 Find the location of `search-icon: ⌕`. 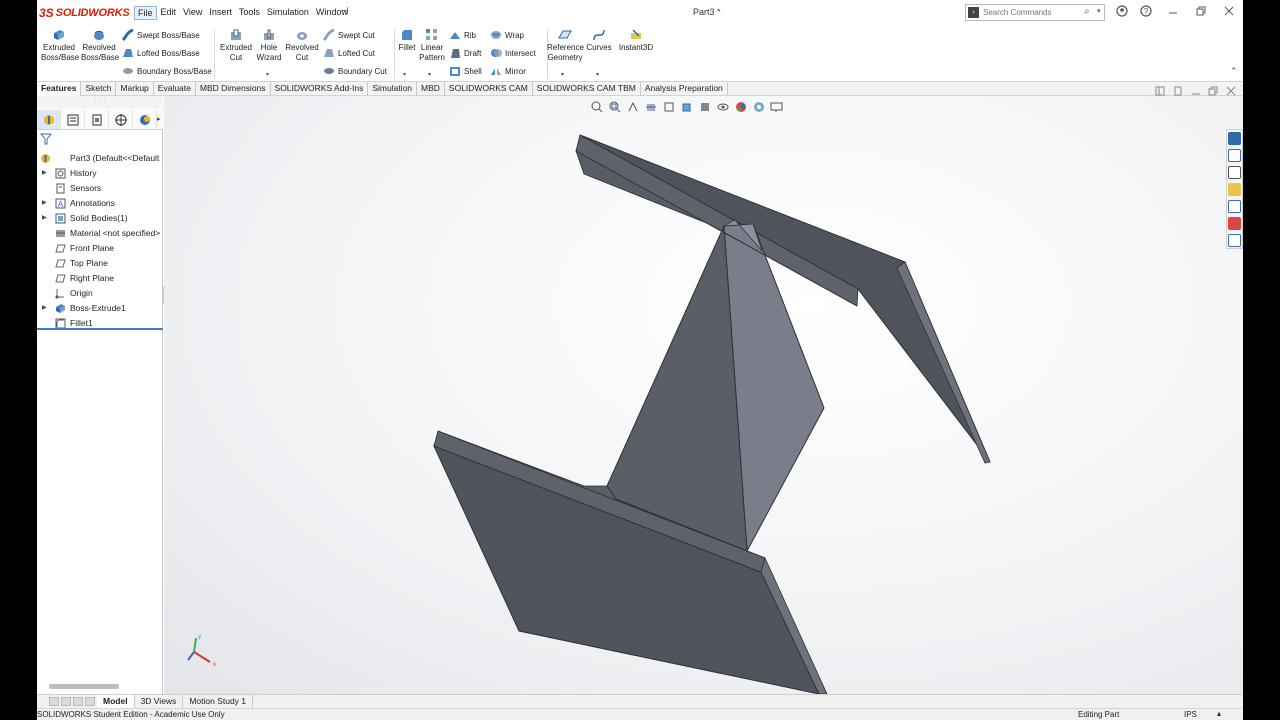

search-icon: ⌕ is located at coordinates (1087, 11).